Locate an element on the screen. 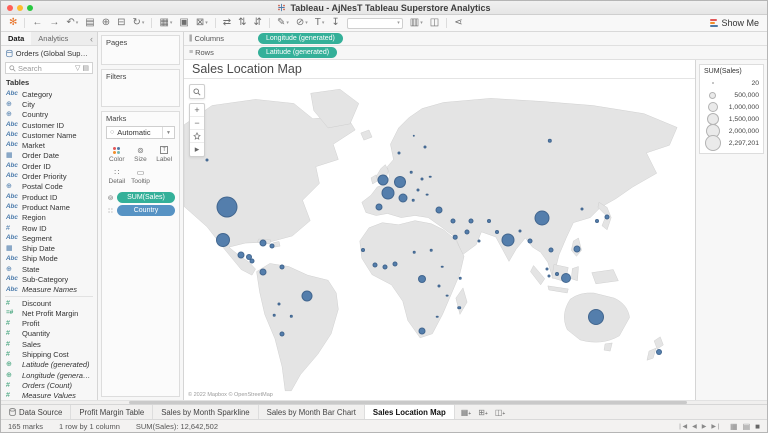 This screenshot has height=433, width=768. pill-country: Country is located at coordinates (146, 210).